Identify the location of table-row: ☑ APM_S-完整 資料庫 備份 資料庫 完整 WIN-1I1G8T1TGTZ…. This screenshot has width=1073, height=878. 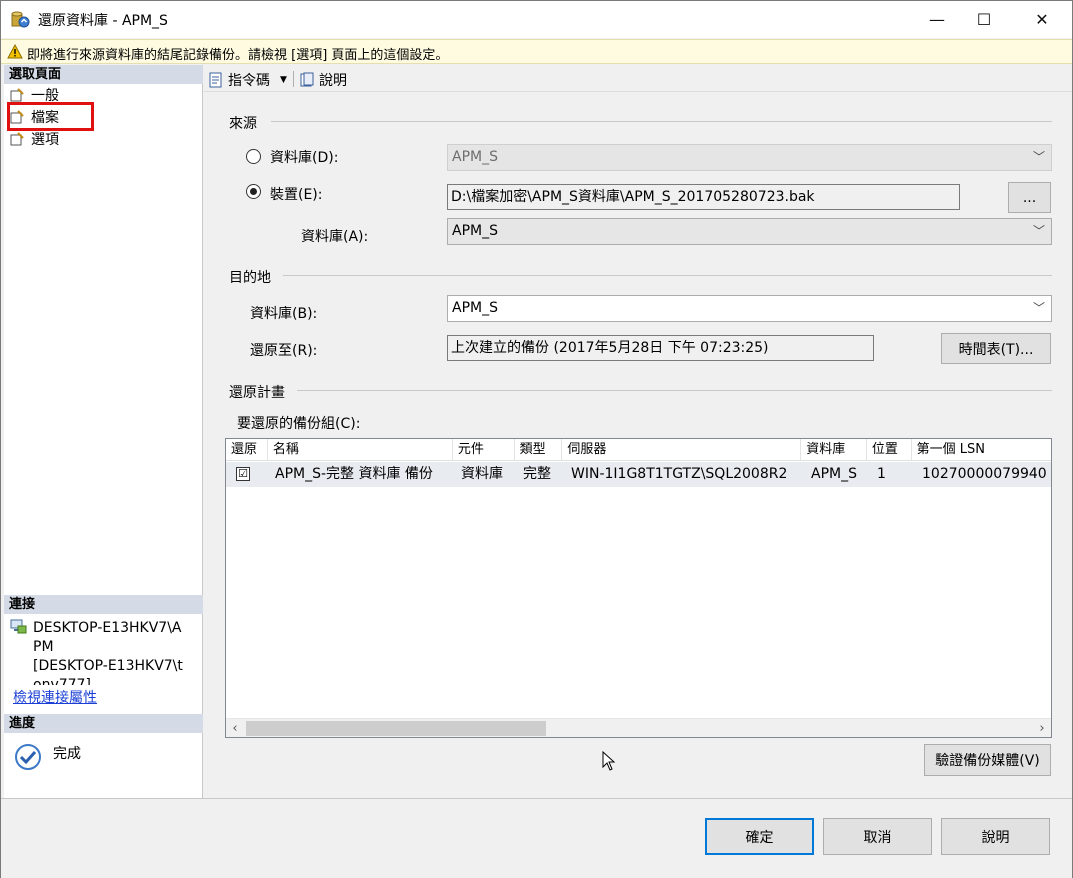
(638, 474).